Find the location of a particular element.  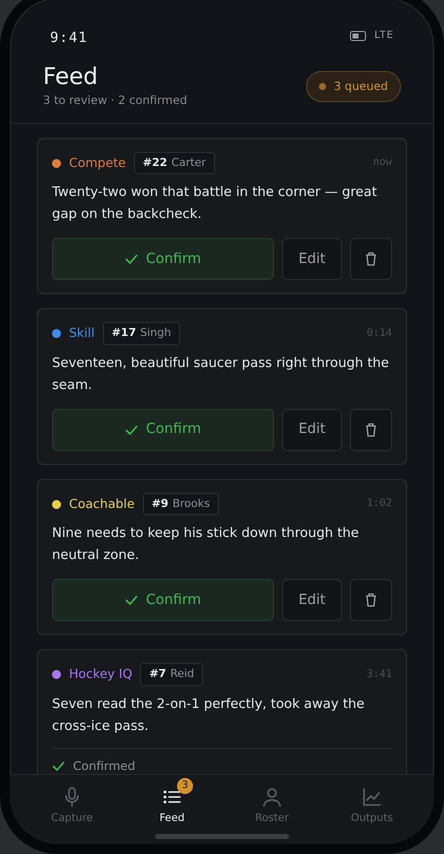

player-tag: #17 Singh is located at coordinates (141, 333).